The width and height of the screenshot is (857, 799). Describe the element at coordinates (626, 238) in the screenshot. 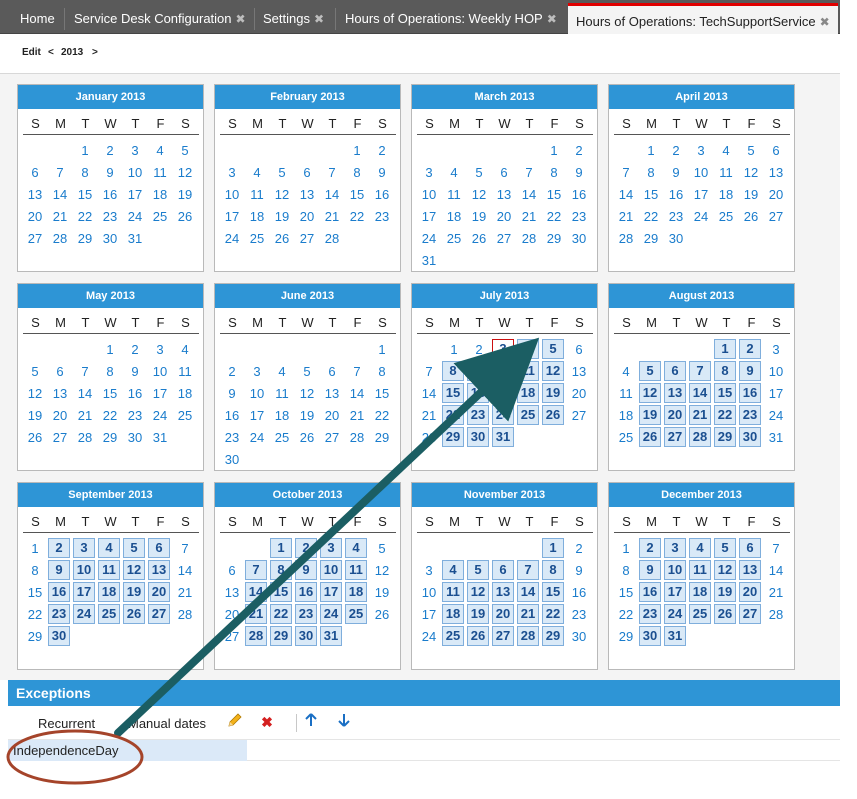

I see `calendar-day: 28` at that location.